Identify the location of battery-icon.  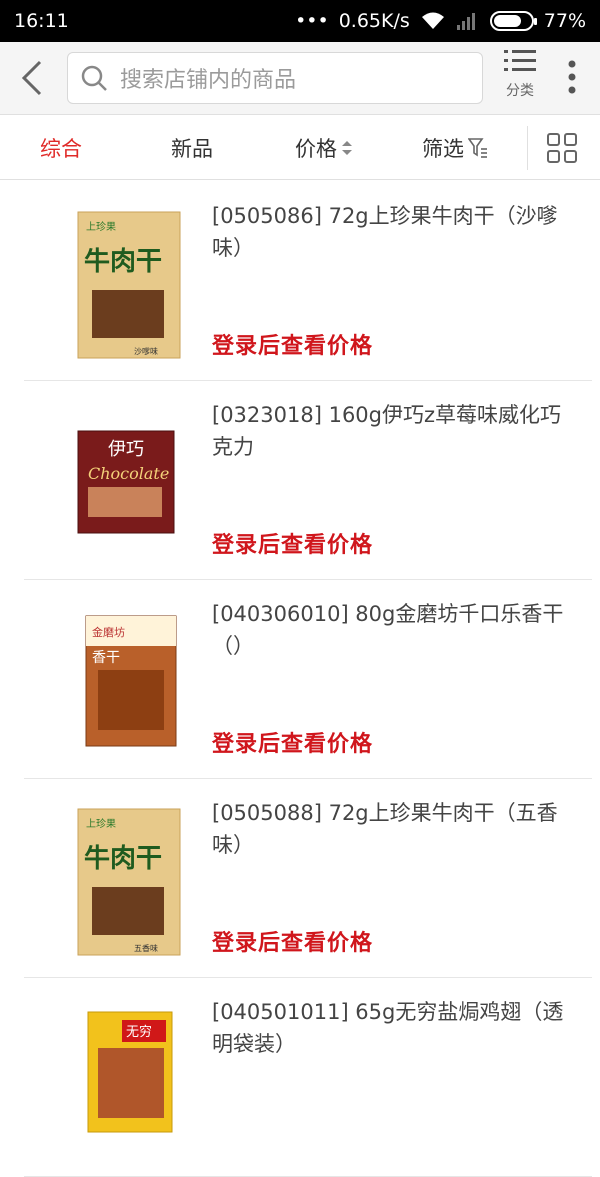
(513, 21).